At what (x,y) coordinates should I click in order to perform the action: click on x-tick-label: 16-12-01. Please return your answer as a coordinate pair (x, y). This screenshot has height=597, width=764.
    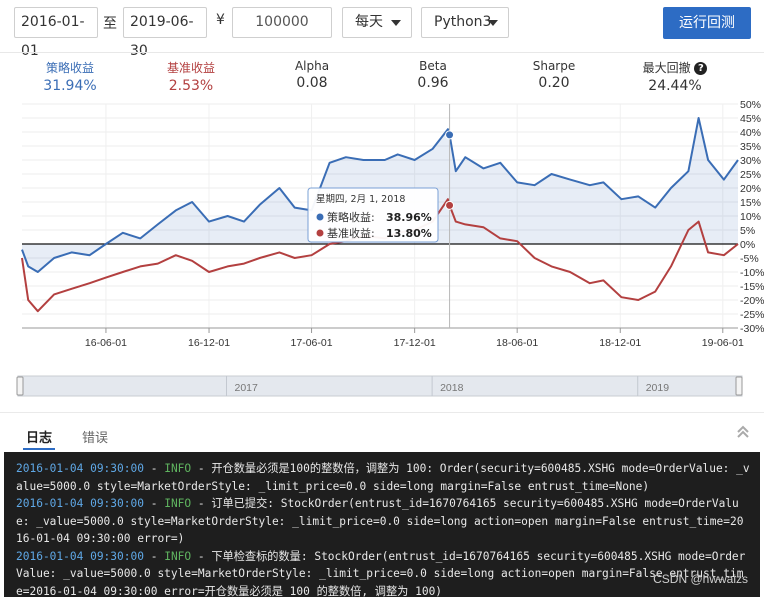
    Looking at the image, I should click on (209, 343).